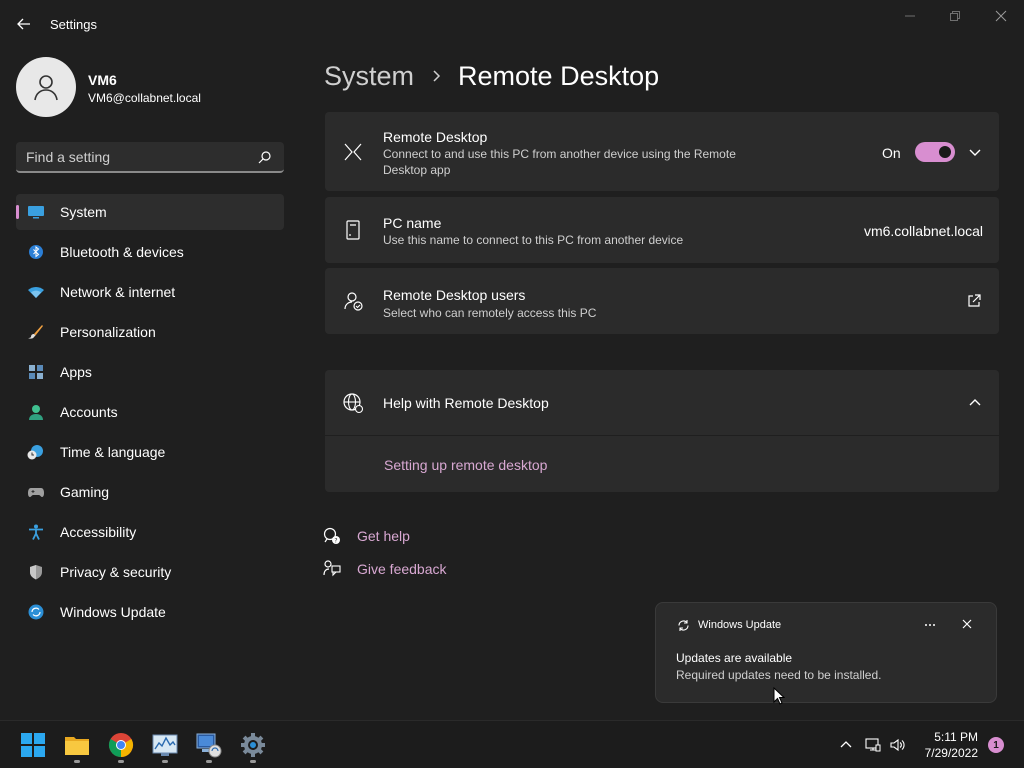  What do you see at coordinates (383, 536) in the screenshot?
I see `get-help-label: Get help` at bounding box center [383, 536].